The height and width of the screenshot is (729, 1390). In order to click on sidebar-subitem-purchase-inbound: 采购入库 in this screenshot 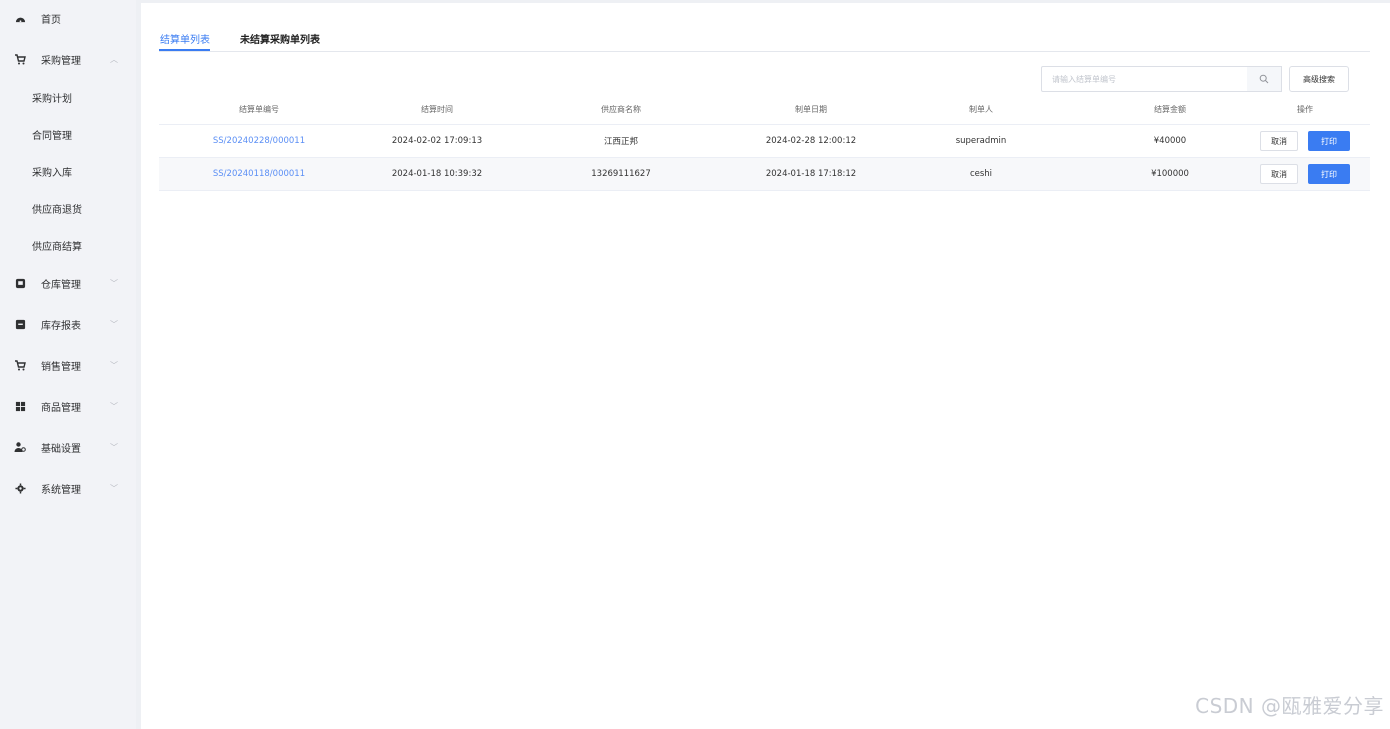, I will do `click(68, 171)`.